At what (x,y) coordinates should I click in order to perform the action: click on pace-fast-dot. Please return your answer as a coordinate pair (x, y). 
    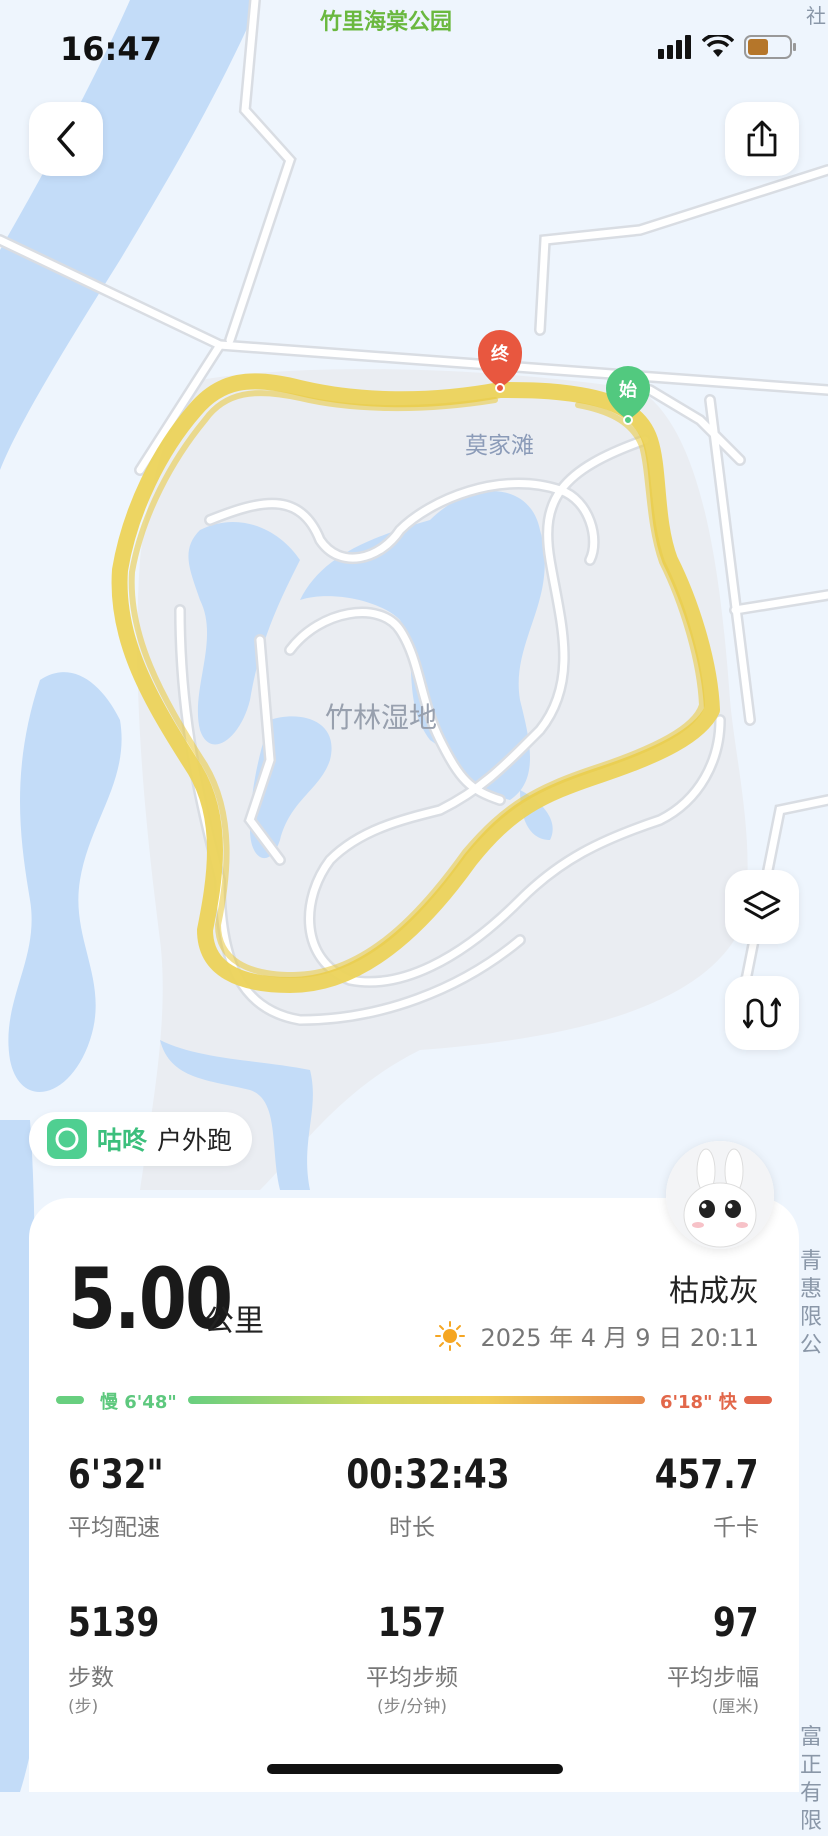
    Looking at the image, I should click on (758, 1400).